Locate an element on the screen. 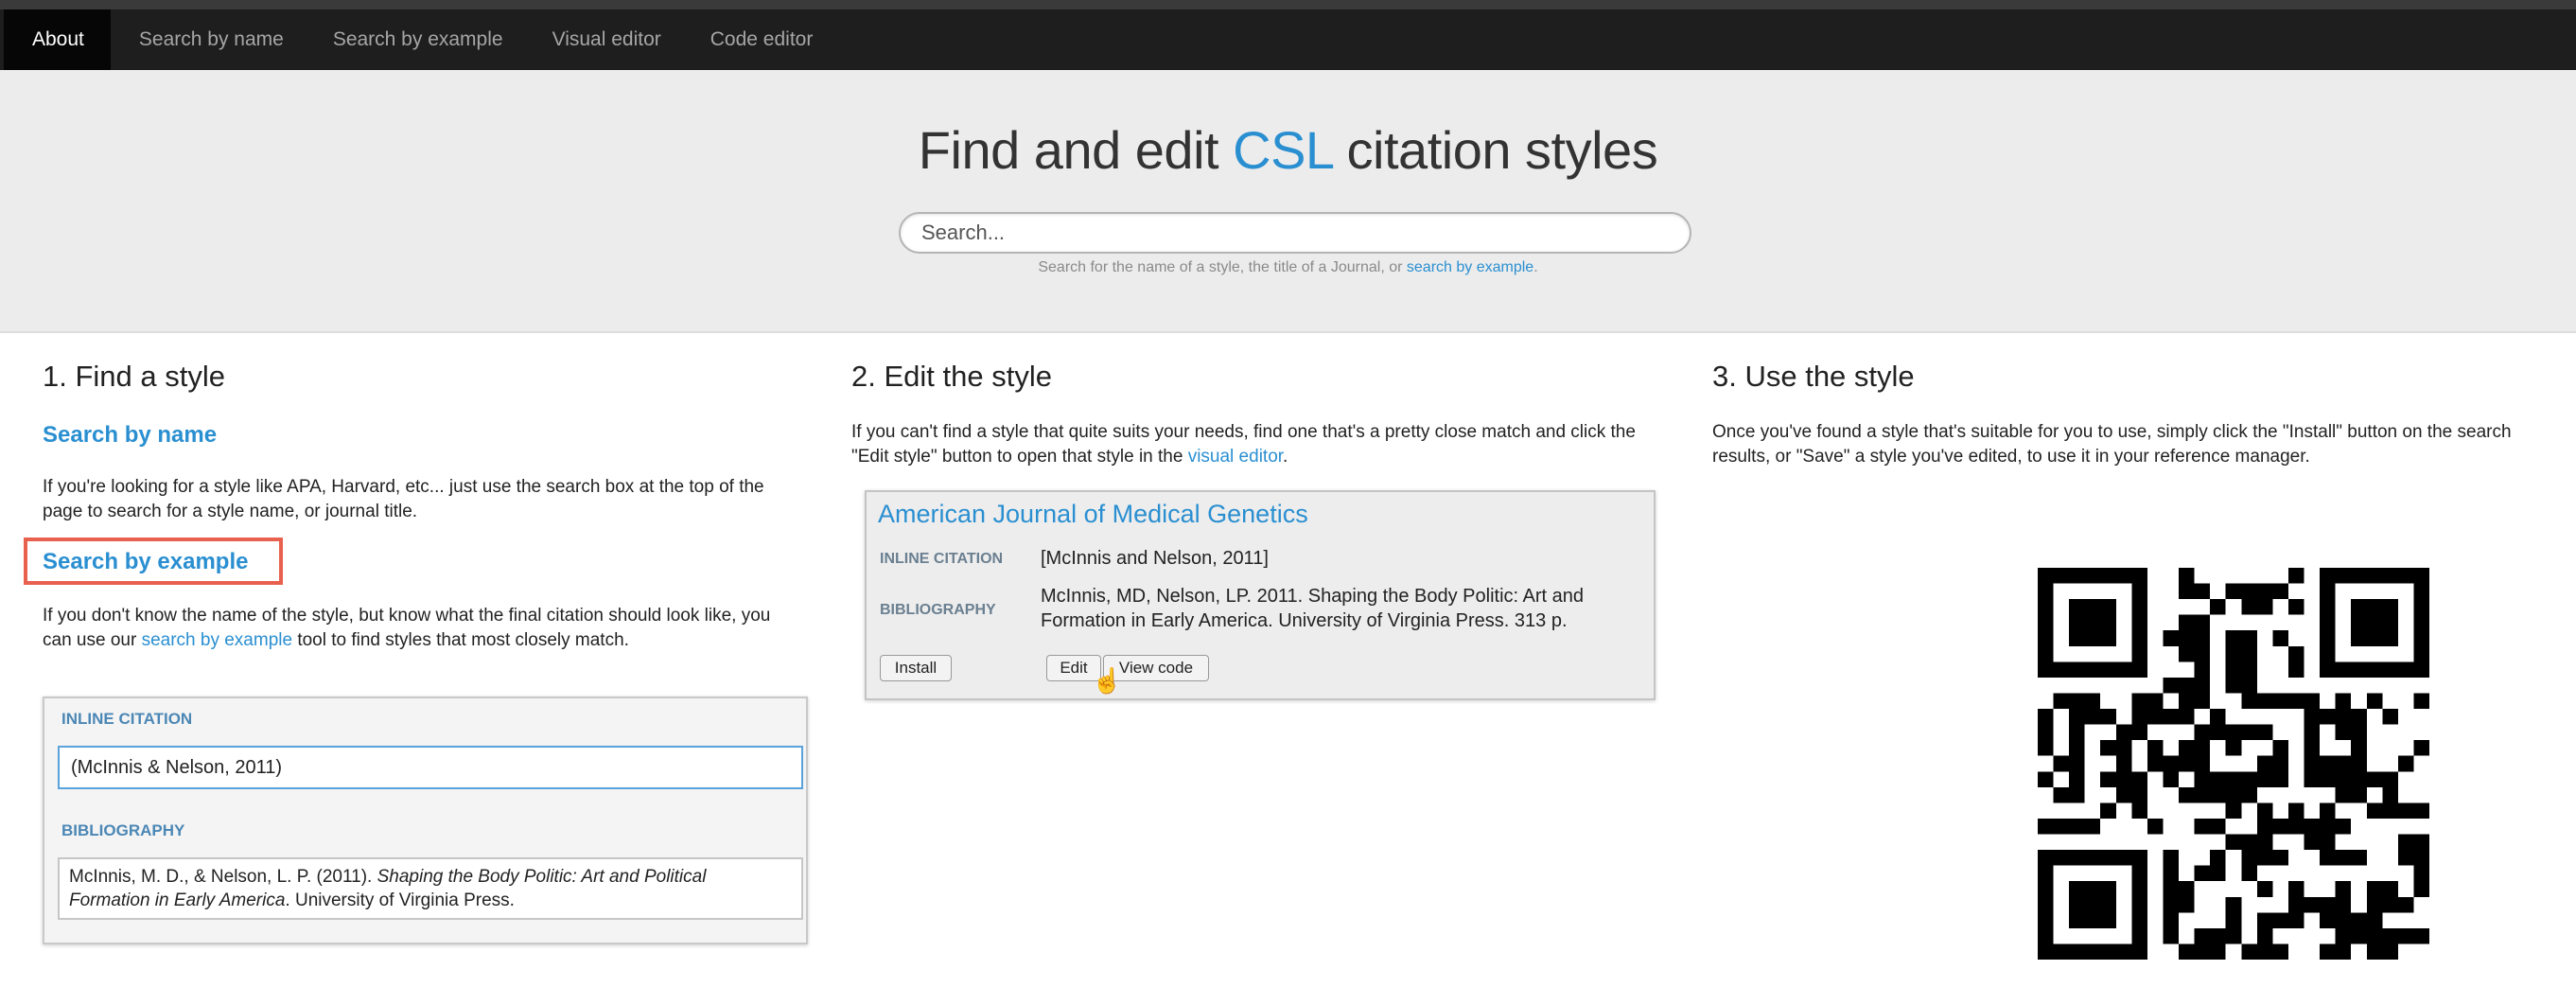 Image resolution: width=2576 pixels, height=1005 pixels. nav-search-by-example: Search by example is located at coordinates (418, 39).